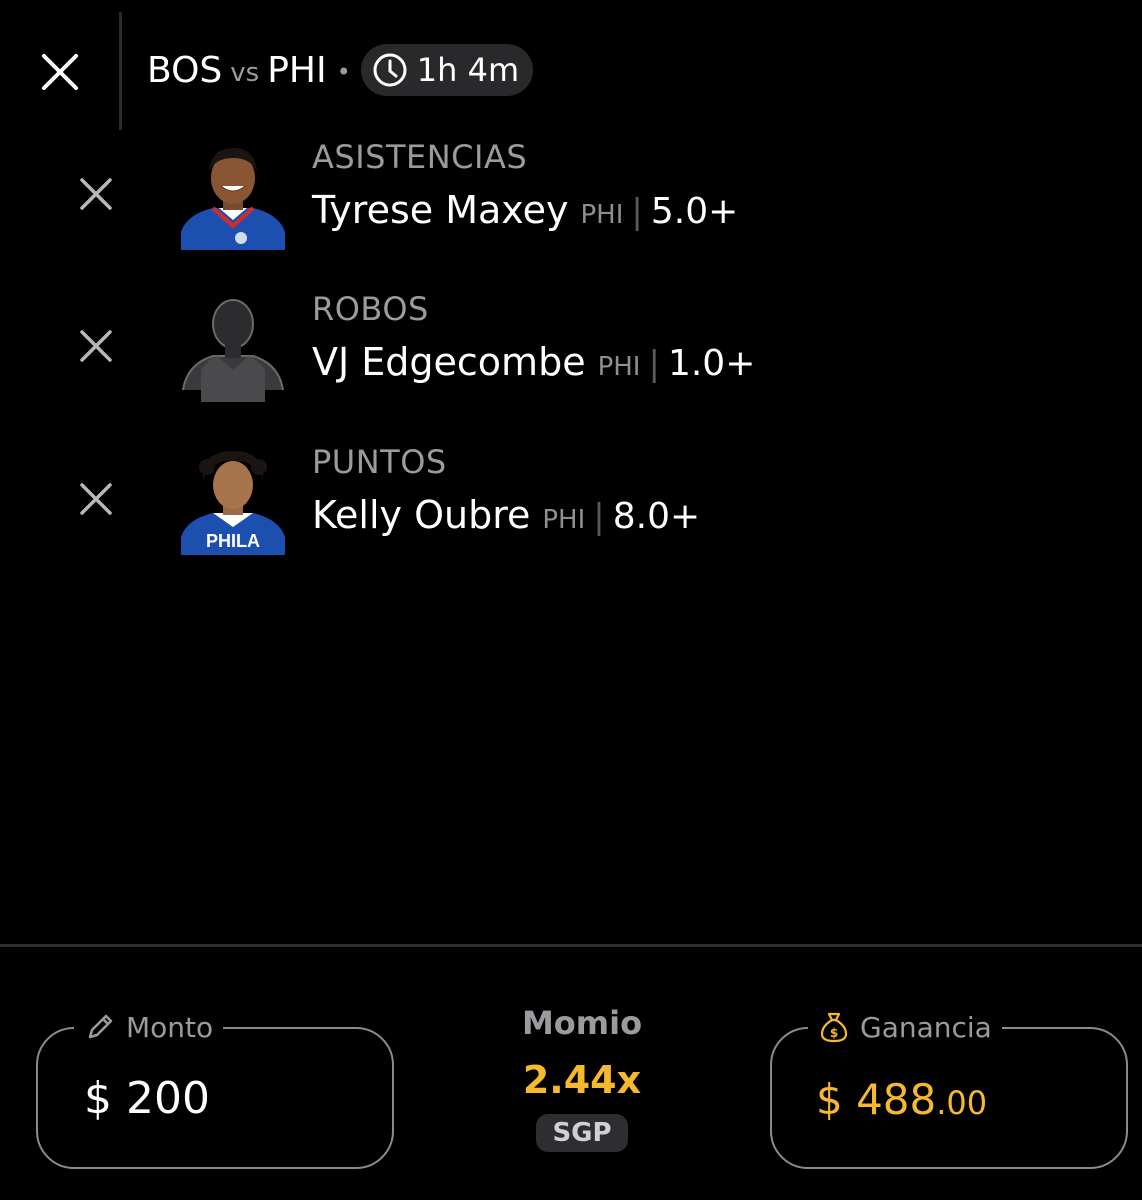  I want to click on prop-line: 1.0+, so click(711, 363).